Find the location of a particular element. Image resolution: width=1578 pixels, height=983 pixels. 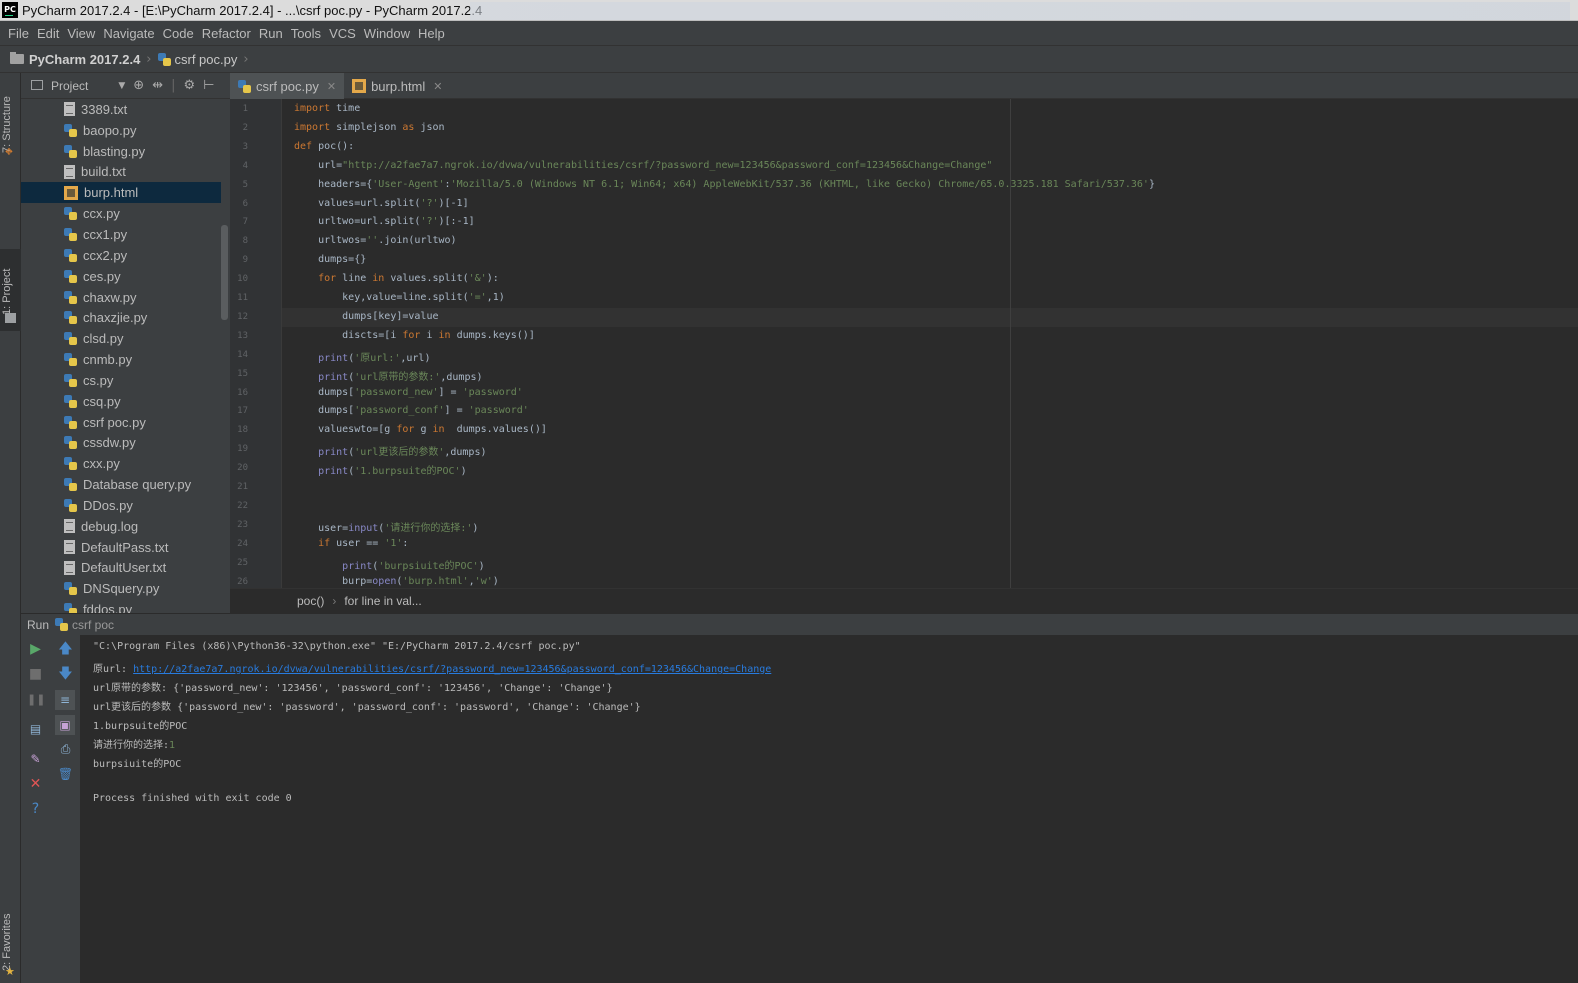

tab-project-wrapper: 1: Project is located at coordinates (10, 290).